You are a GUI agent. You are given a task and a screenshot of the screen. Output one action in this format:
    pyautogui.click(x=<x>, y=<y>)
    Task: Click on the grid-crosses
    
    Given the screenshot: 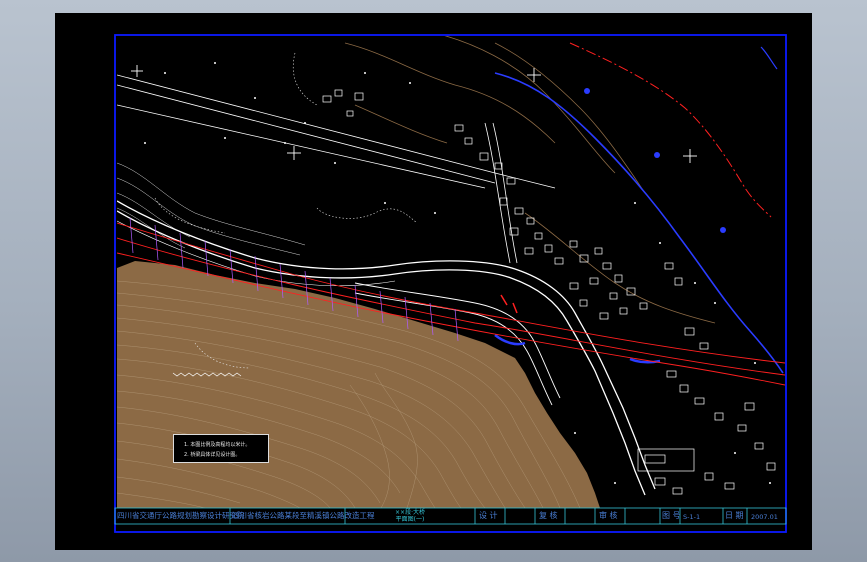 What is the action you would take?
    pyautogui.click(x=414, y=114)
    